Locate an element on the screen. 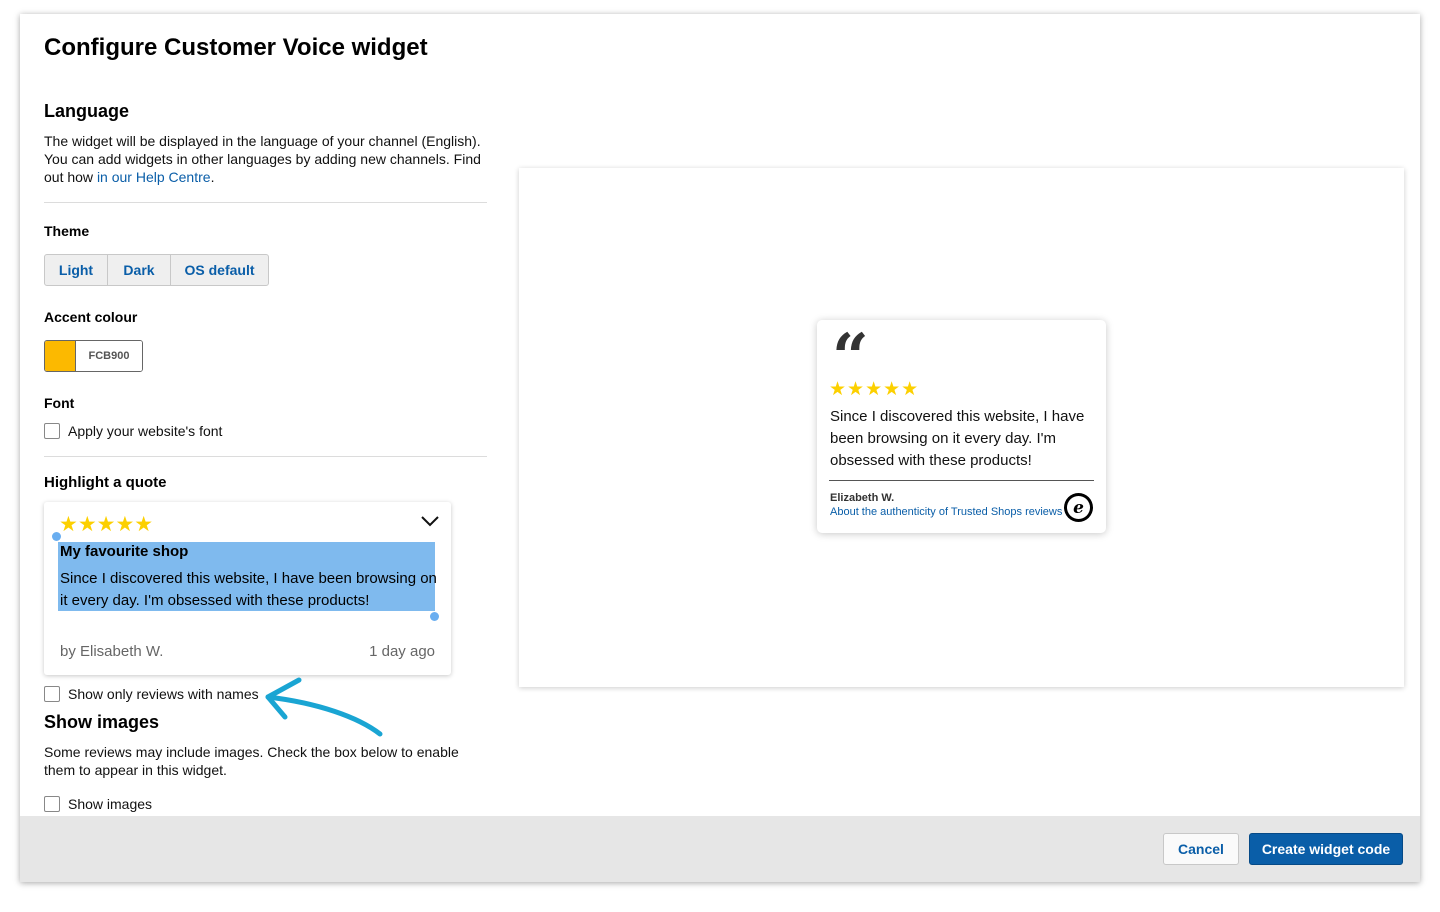 The width and height of the screenshot is (1440, 912). names-only-checkbox is located at coordinates (52, 694).